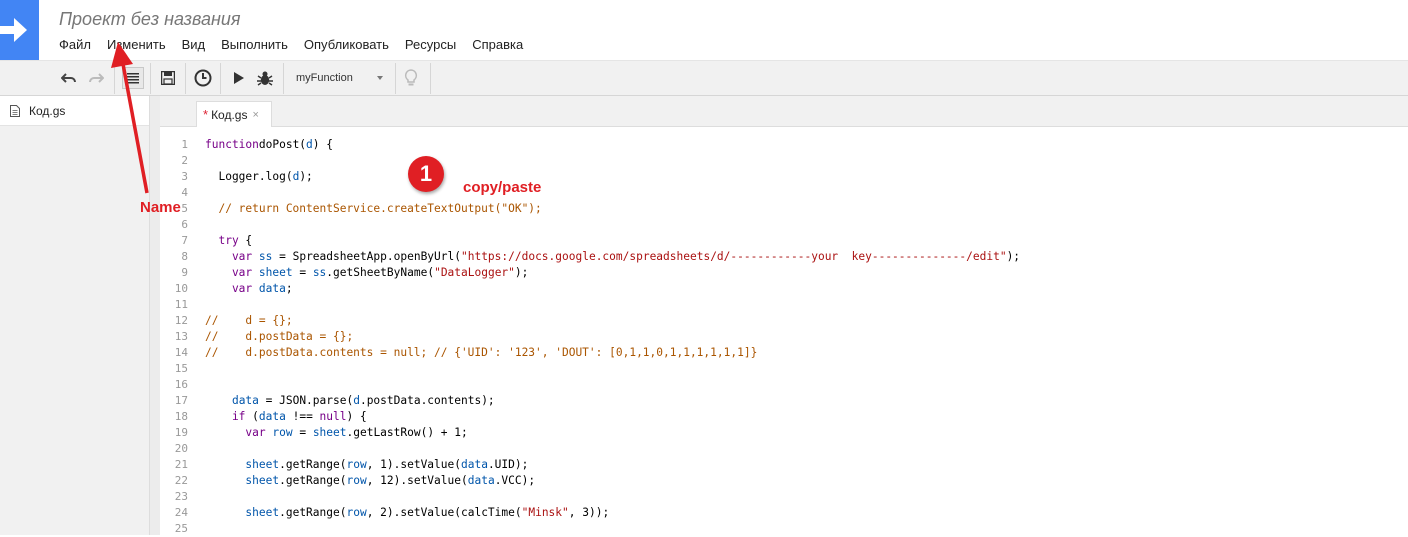 The image size is (1408, 537). What do you see at coordinates (181, 288) in the screenshot?
I see `line-number: 10` at bounding box center [181, 288].